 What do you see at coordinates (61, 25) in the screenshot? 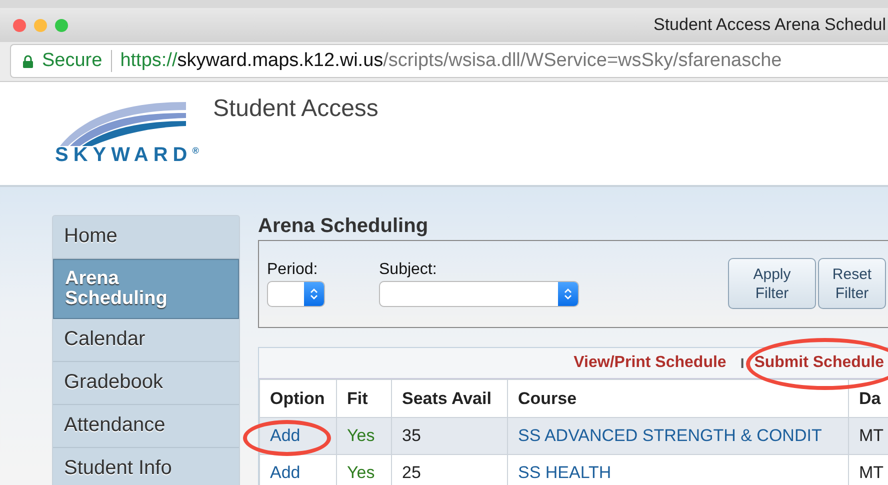
I see `zoom-icon` at bounding box center [61, 25].